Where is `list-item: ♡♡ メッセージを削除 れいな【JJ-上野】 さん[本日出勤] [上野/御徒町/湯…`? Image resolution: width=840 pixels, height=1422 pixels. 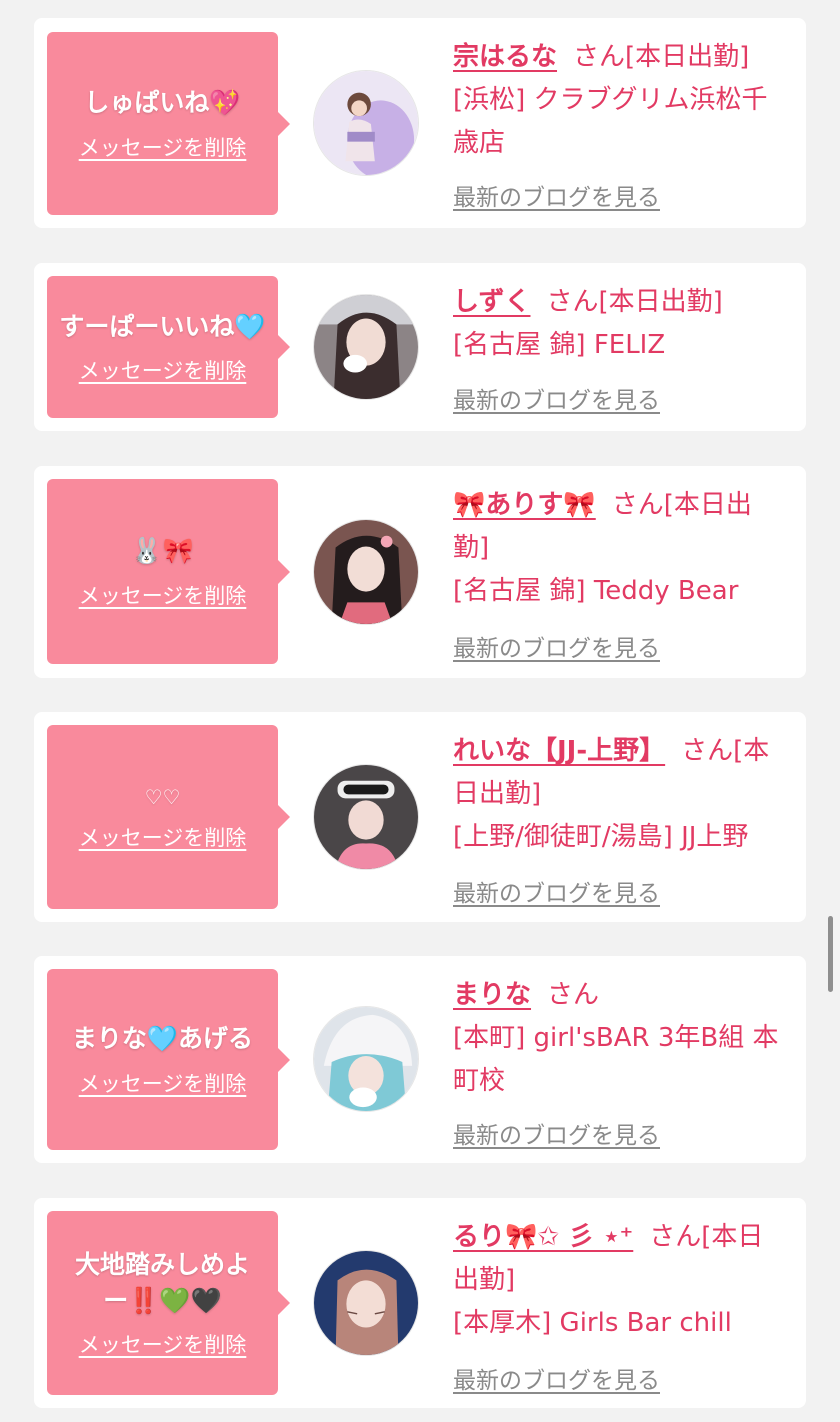
list-item: ♡♡ メッセージを削除 れいな【JJ-上野】 さん[本日出勤] [上野/御徒町/湯… is located at coordinates (420, 817).